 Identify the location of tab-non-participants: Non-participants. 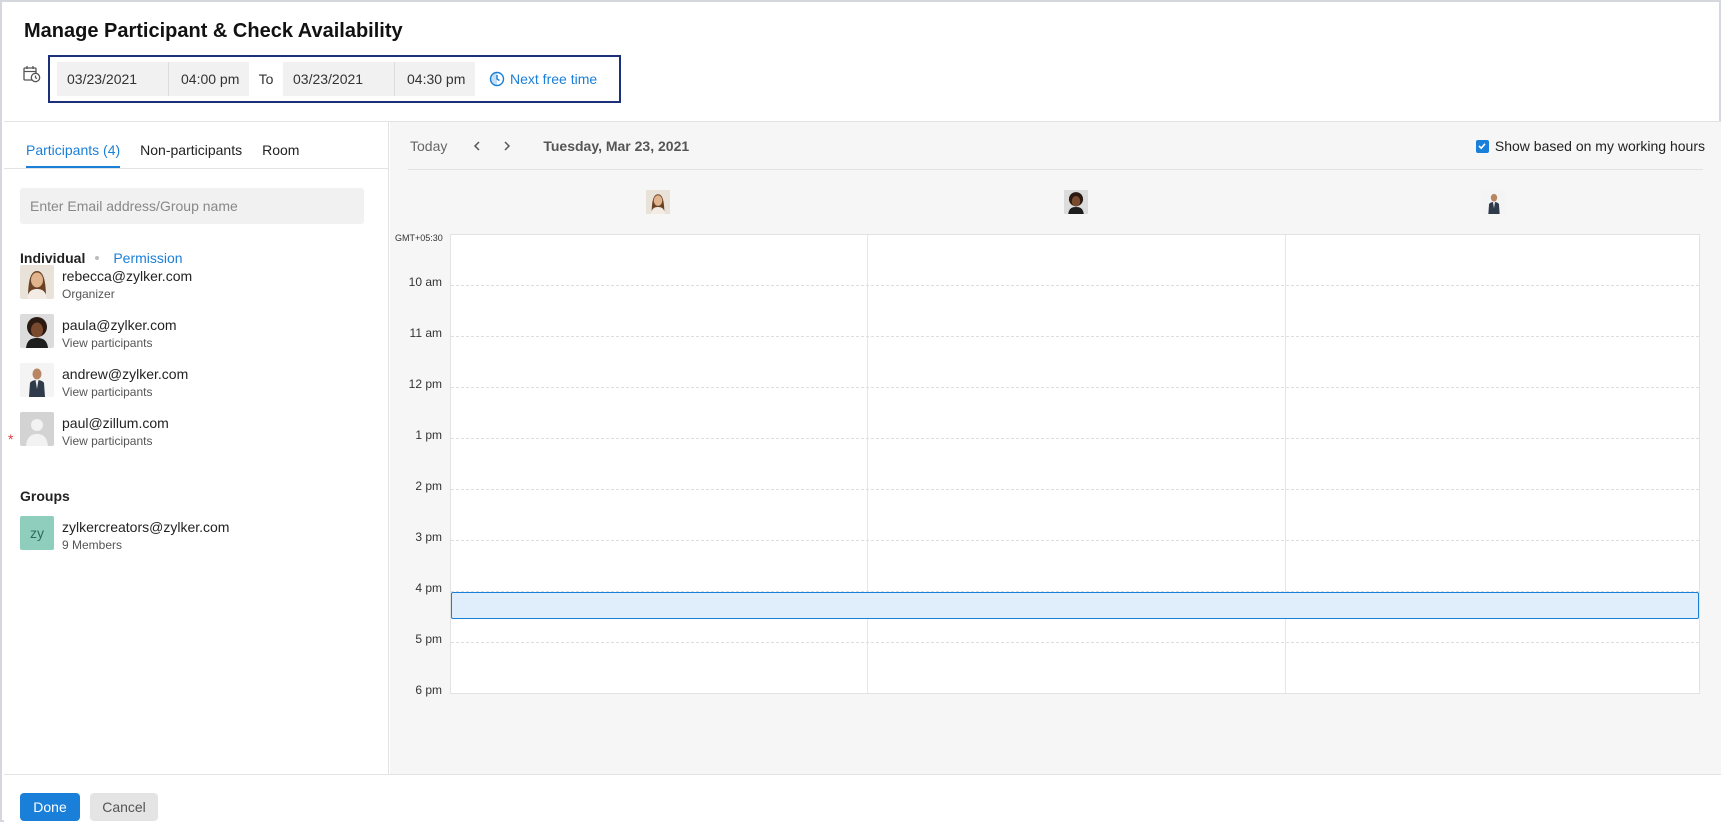
(191, 155).